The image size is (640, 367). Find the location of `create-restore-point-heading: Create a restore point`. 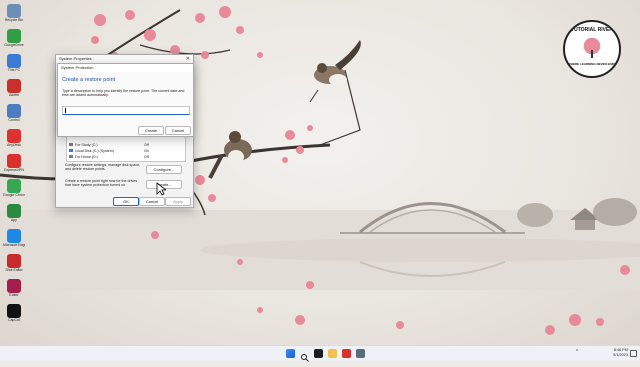

create-restore-point-heading: Create a restore point is located at coordinates (89, 80).